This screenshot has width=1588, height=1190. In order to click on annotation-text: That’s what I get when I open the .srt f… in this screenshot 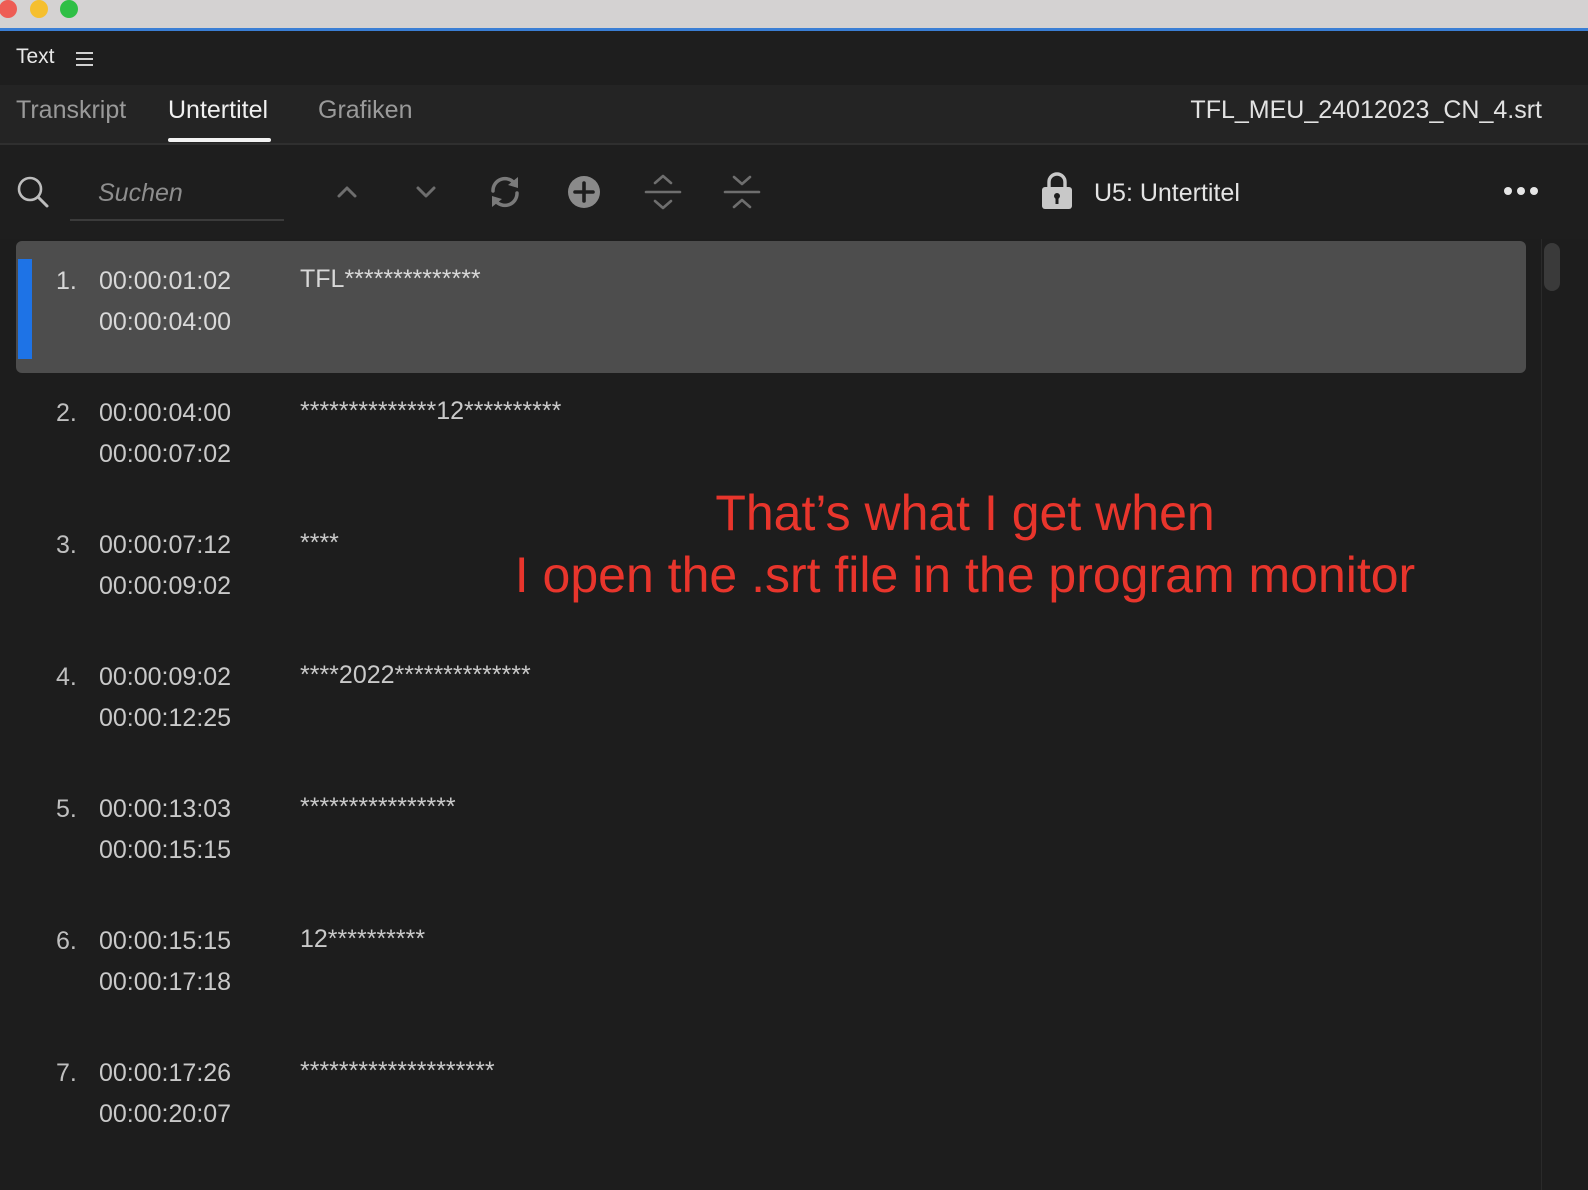, I will do `click(965, 544)`.